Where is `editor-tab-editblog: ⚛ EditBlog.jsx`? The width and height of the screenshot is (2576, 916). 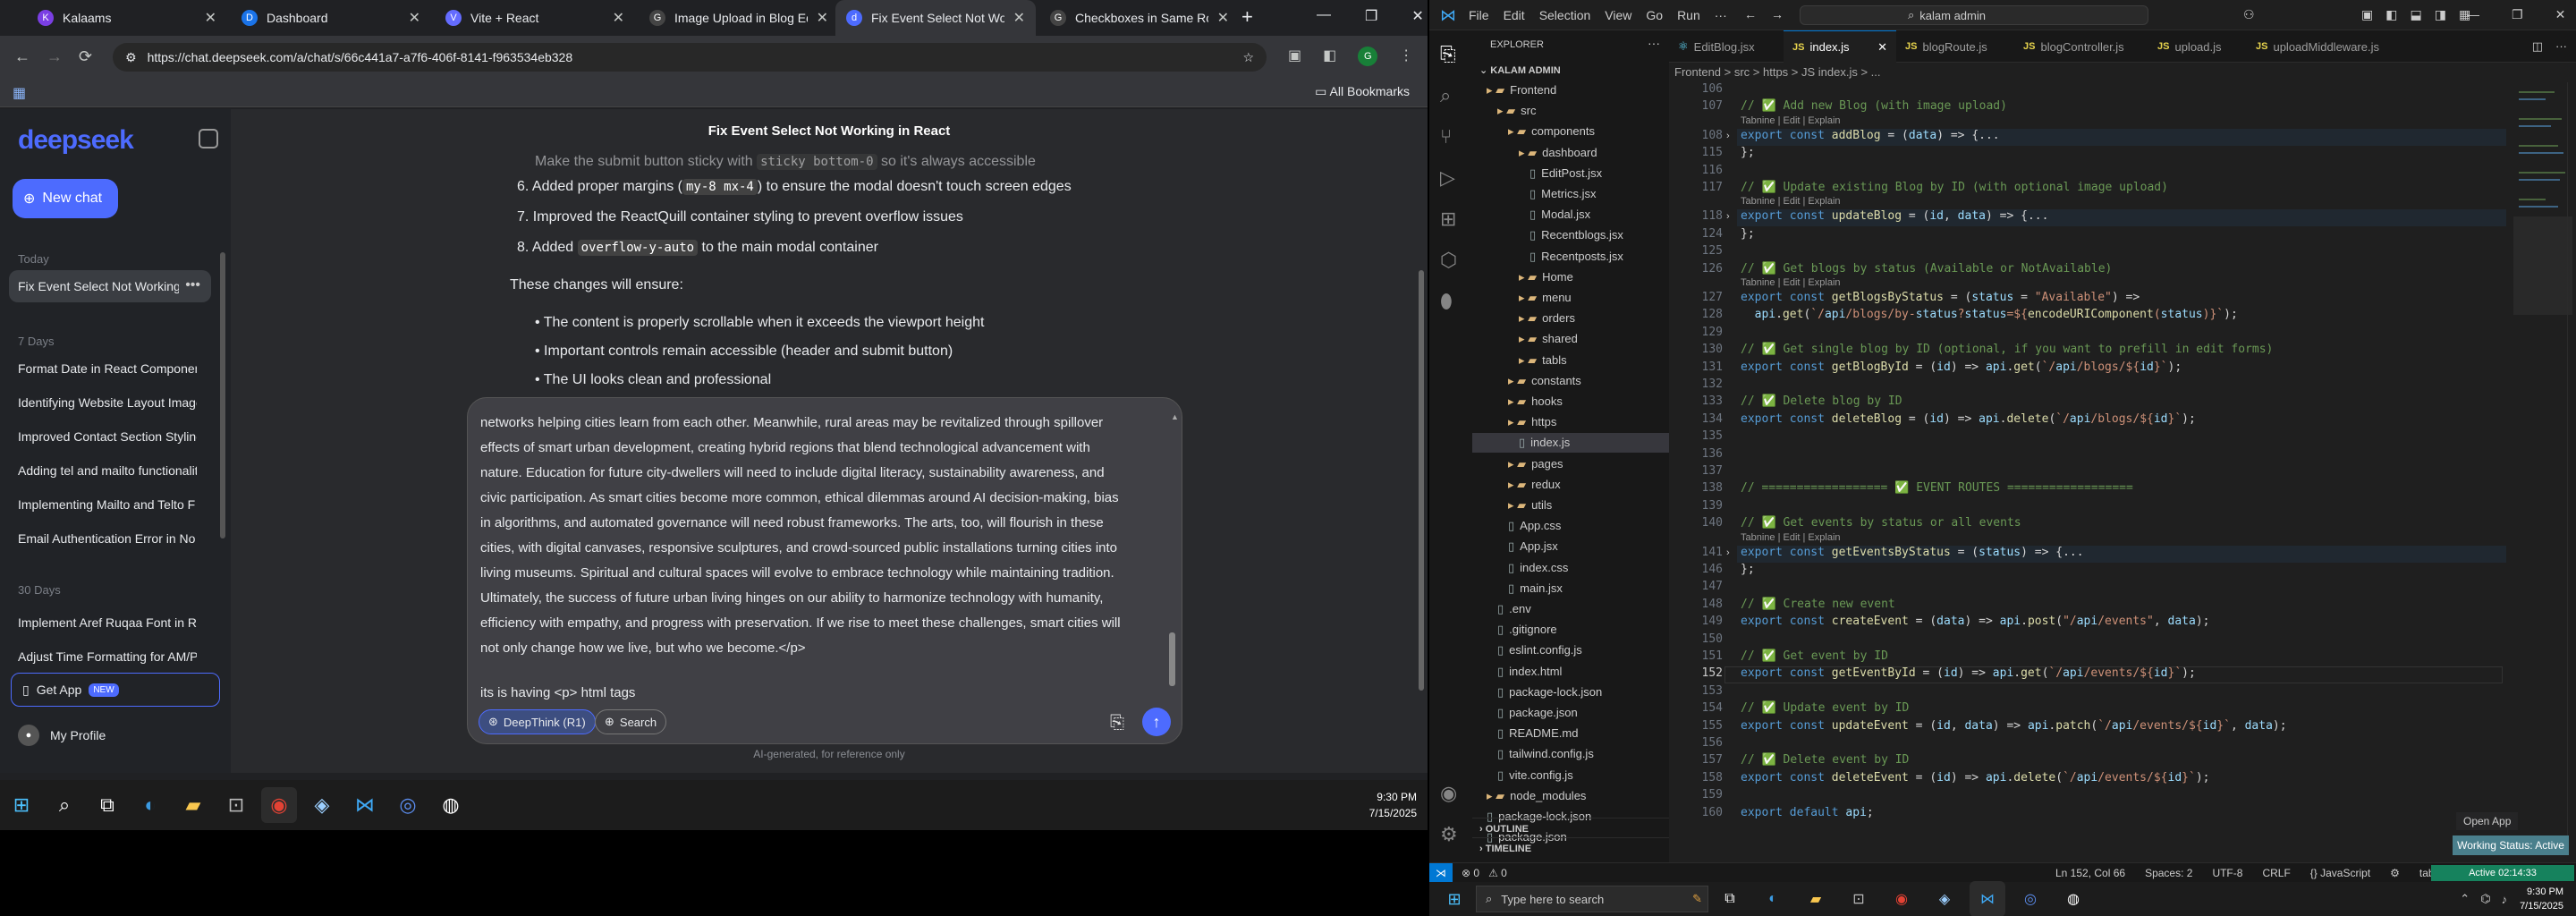 editor-tab-editblog: ⚛ EditBlog.jsx is located at coordinates (1726, 46).